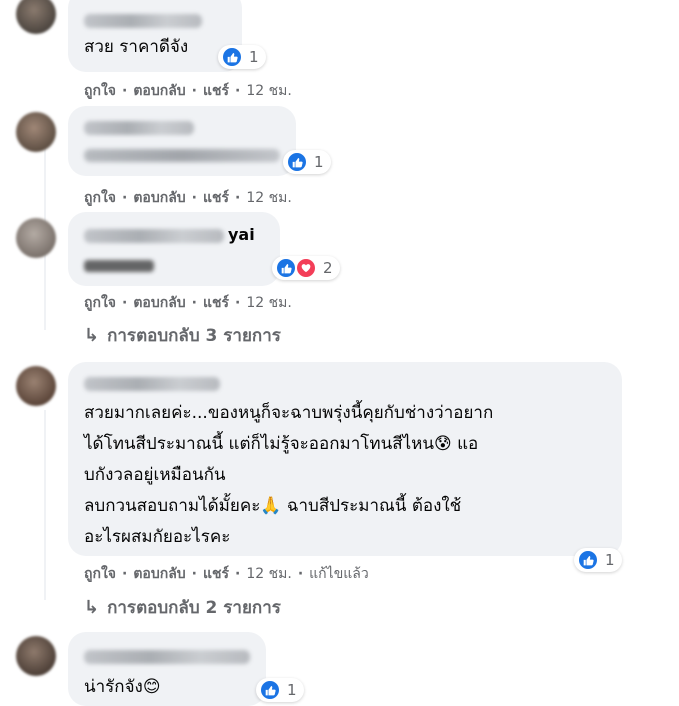 The width and height of the screenshot is (679, 706). Describe the element at coordinates (136, 47) in the screenshot. I see `comment-text: สวย ราคาดีจัง` at that location.